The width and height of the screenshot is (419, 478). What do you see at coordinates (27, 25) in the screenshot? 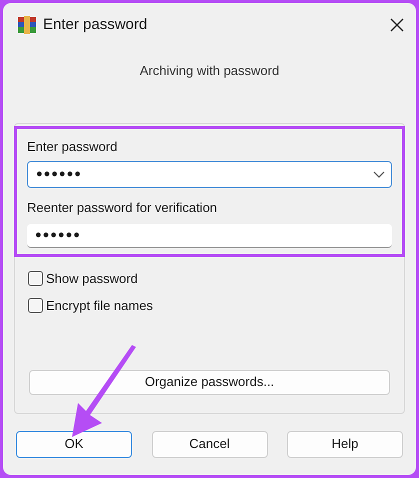
I see `archive-app-icon` at bounding box center [27, 25].